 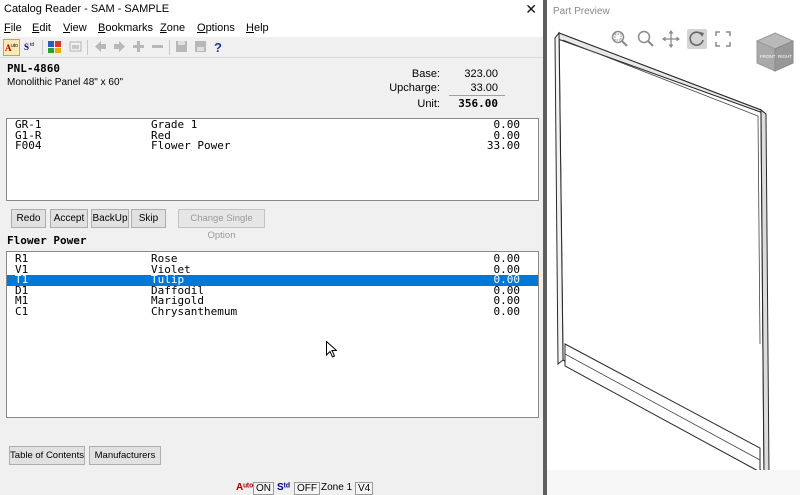 What do you see at coordinates (414, 88) in the screenshot?
I see `upcharge-label: Upcharge:` at bounding box center [414, 88].